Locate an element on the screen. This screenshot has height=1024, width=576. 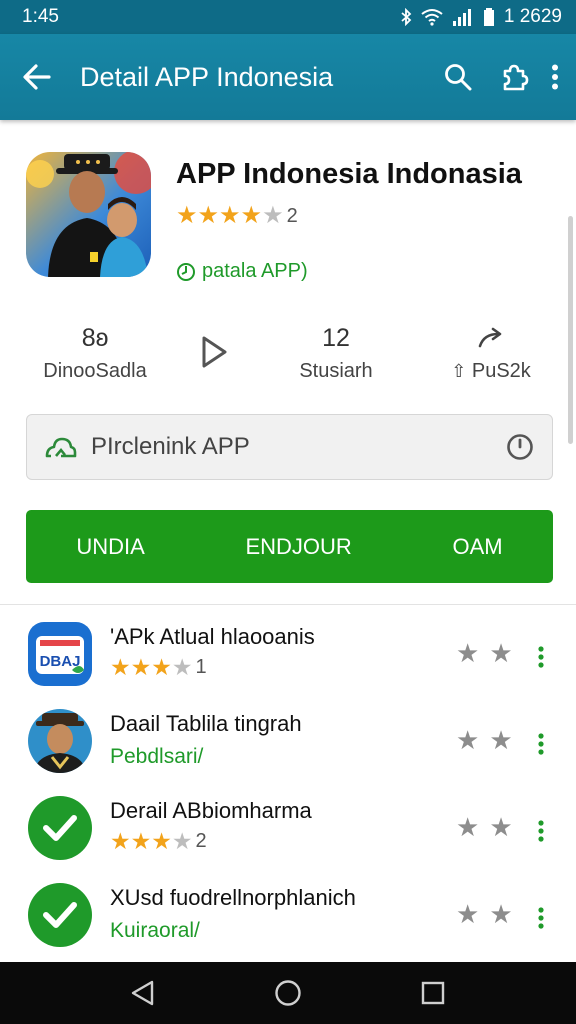
overflow-menu-button is located at coordinates (555, 77).